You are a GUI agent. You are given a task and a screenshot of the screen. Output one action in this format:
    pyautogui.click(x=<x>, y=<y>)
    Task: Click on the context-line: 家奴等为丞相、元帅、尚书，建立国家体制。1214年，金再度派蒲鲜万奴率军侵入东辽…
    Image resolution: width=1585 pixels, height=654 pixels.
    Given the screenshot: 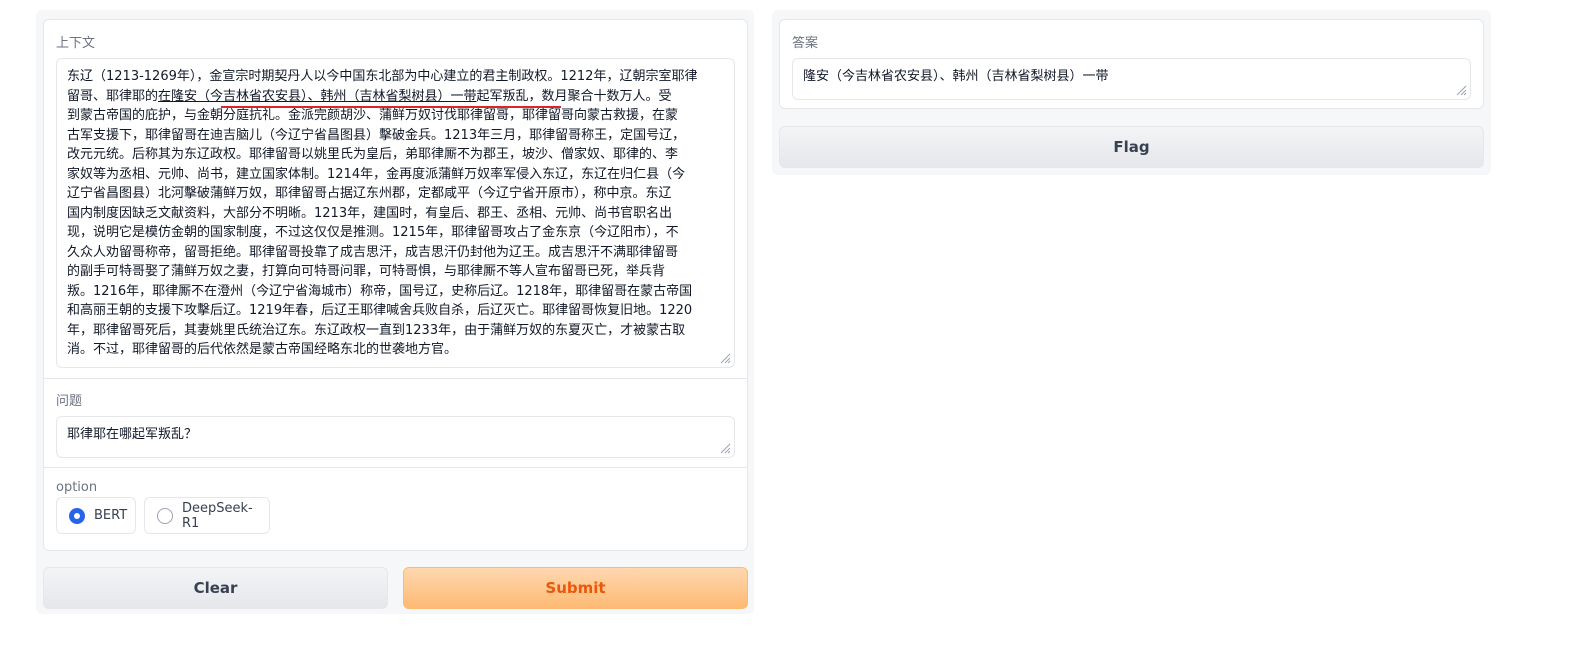 What is the action you would take?
    pyautogui.click(x=376, y=174)
    